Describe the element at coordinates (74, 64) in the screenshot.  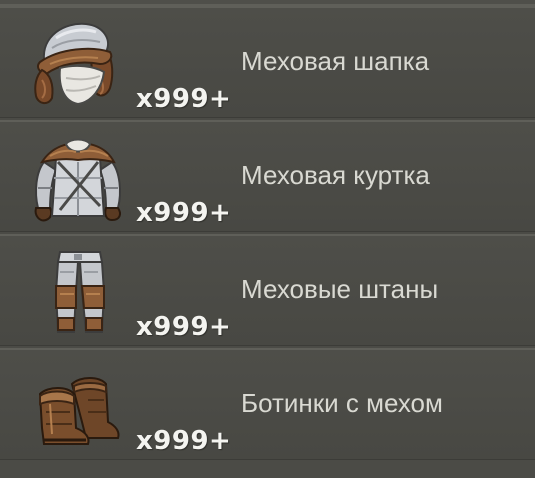
I see `fur-hat-icon` at that location.